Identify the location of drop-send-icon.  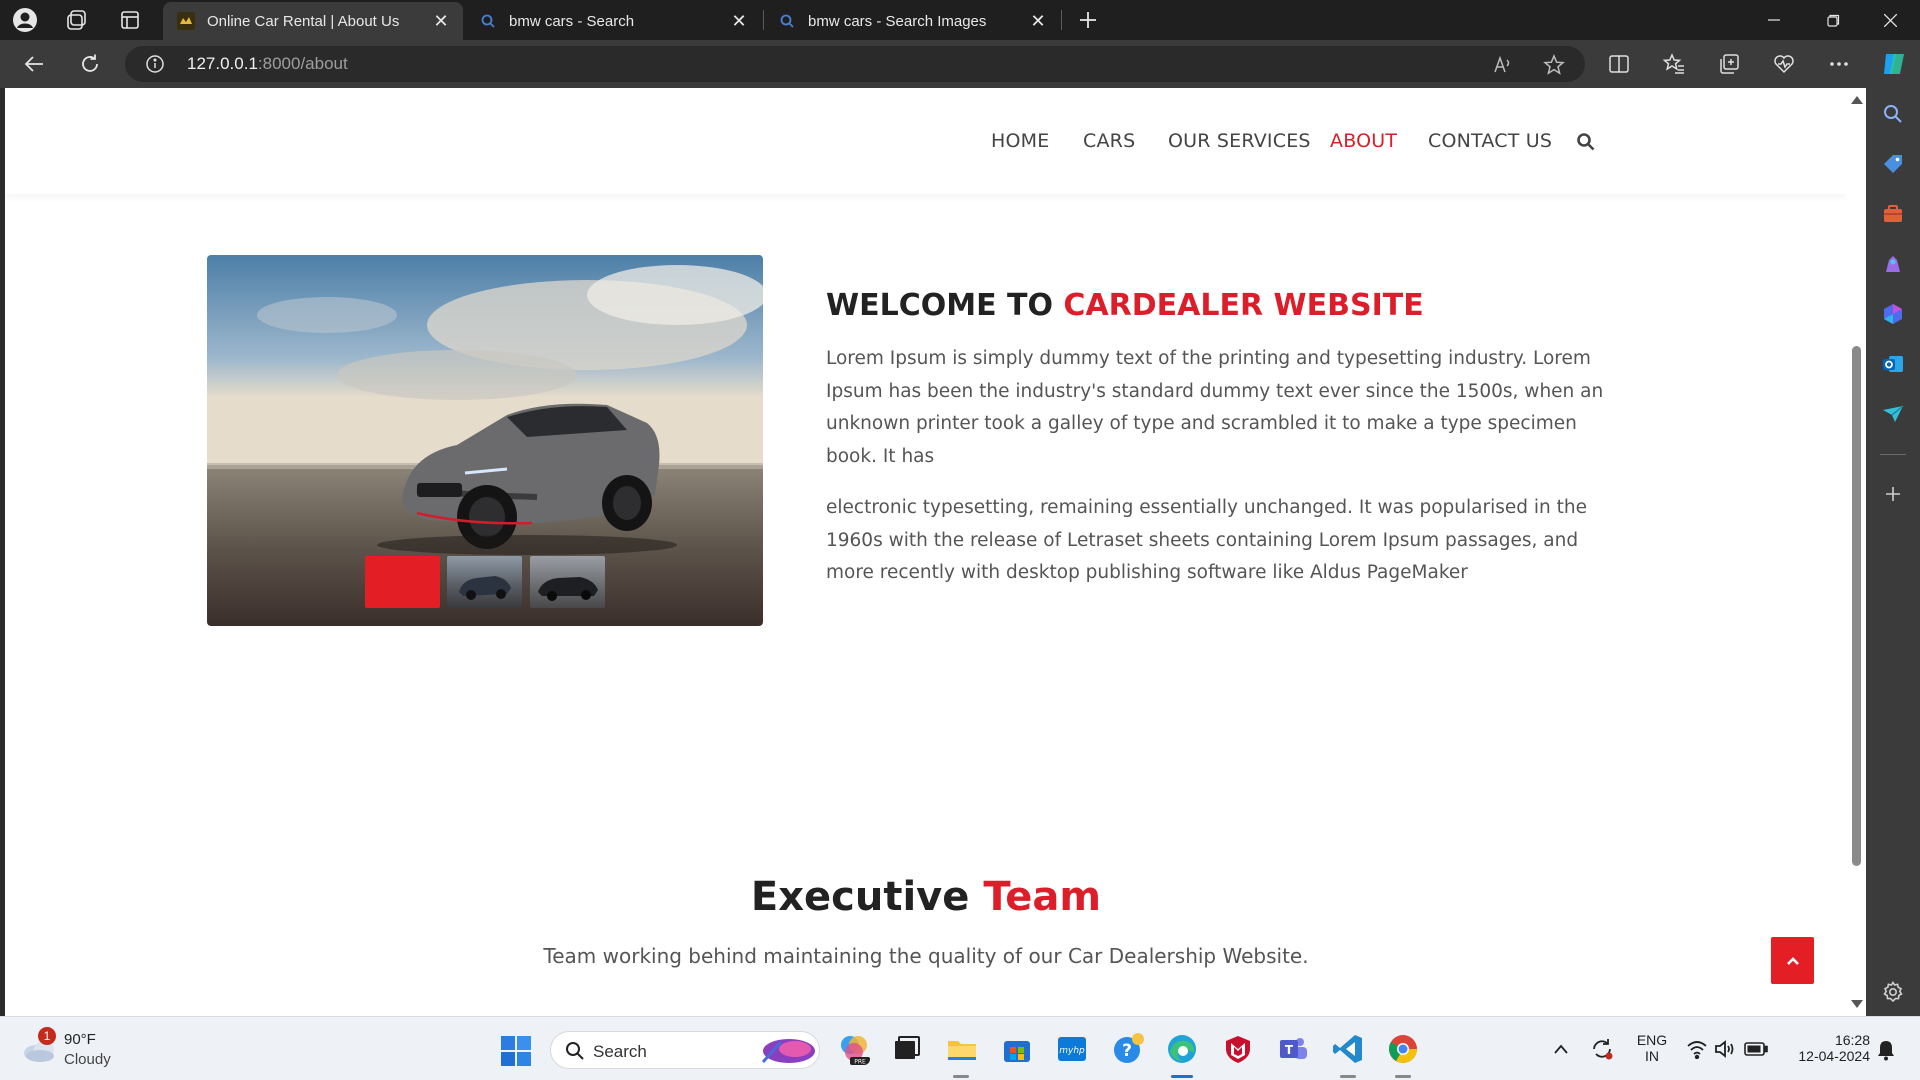
(1893, 414).